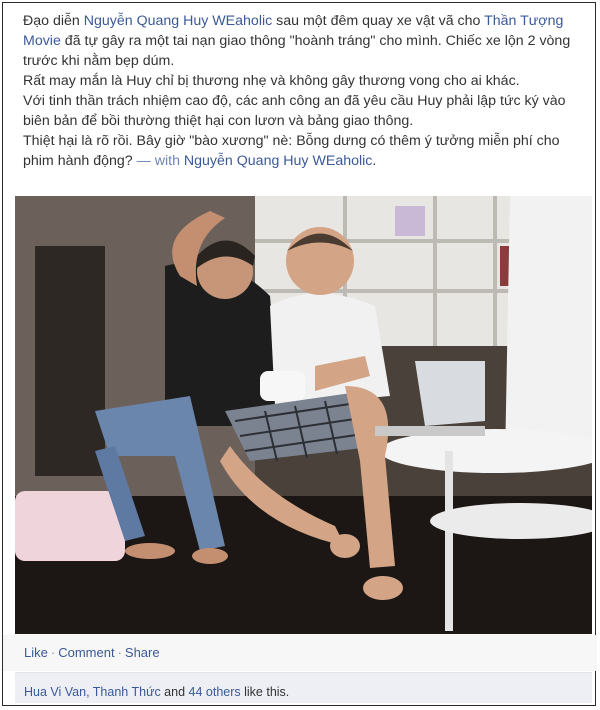  Describe the element at coordinates (36, 652) in the screenshot. I see `like-link: Like` at that location.